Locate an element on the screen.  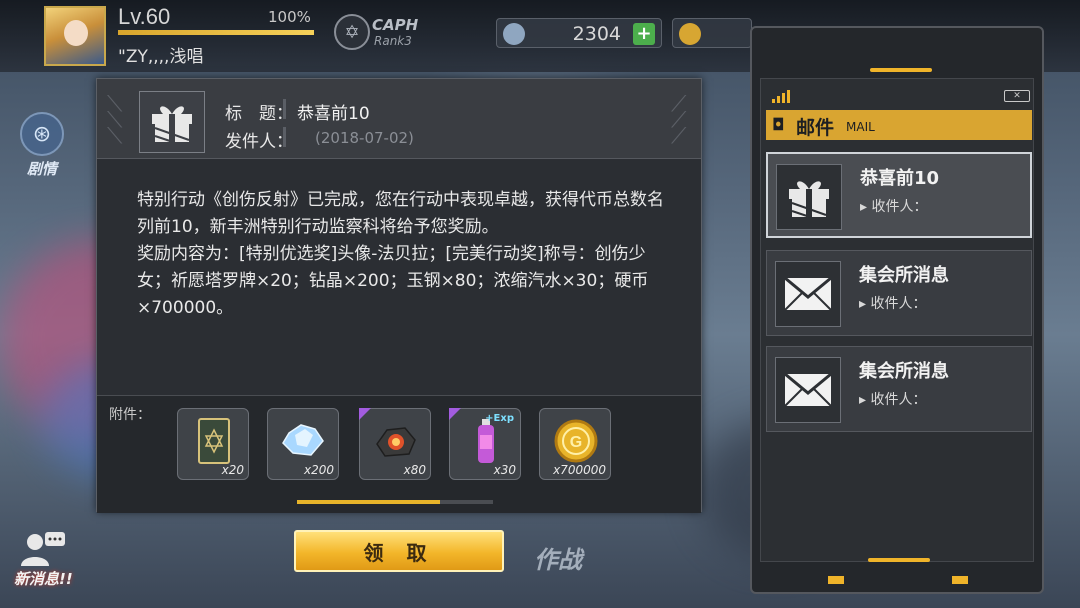
attachment-item: x20 is located at coordinates (213, 444).